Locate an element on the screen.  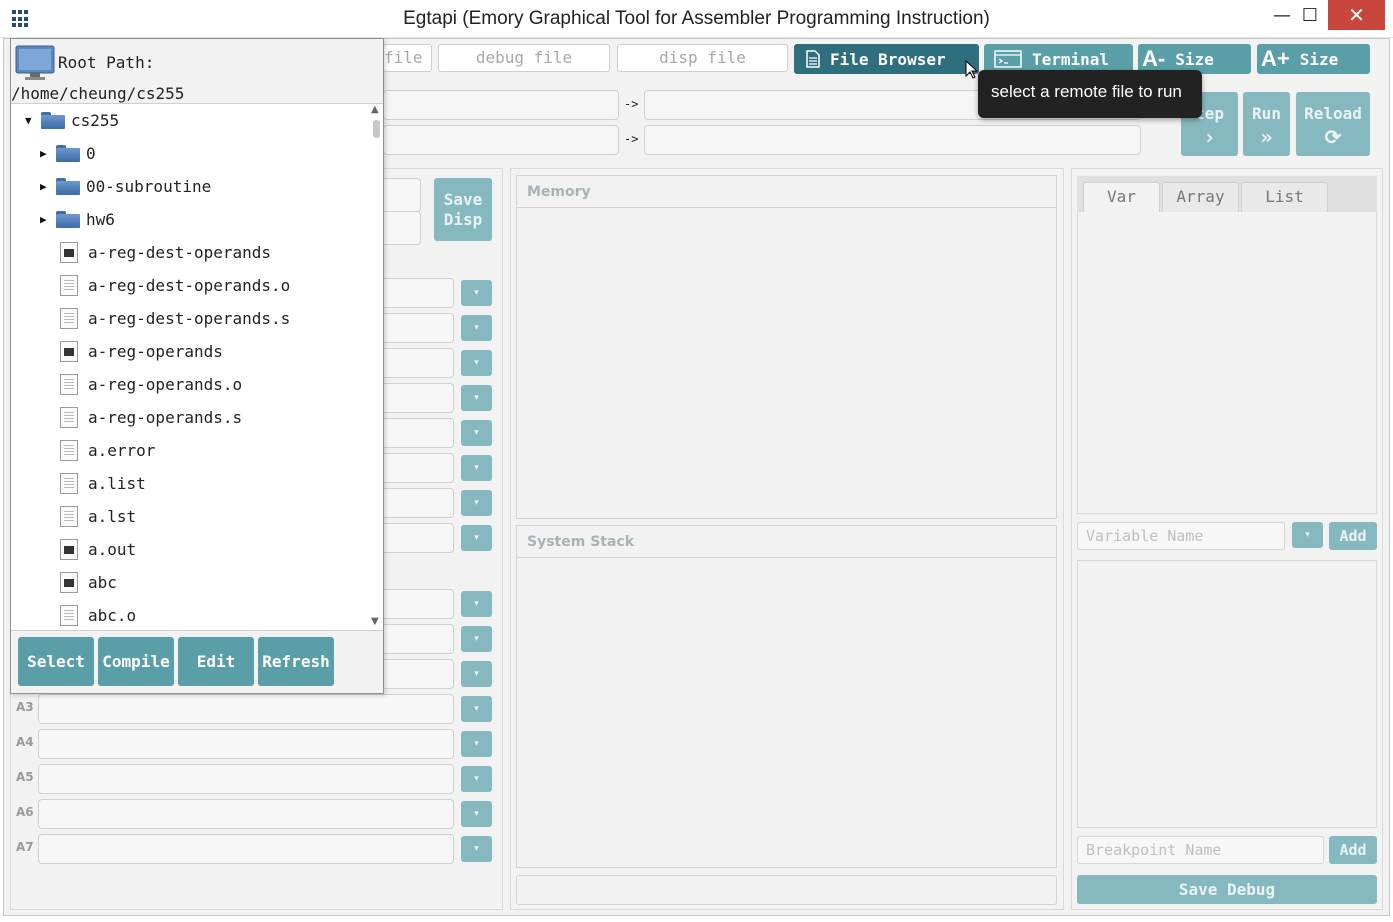
tree-folder-item: ▼ cs255 is located at coordinates (72, 120).